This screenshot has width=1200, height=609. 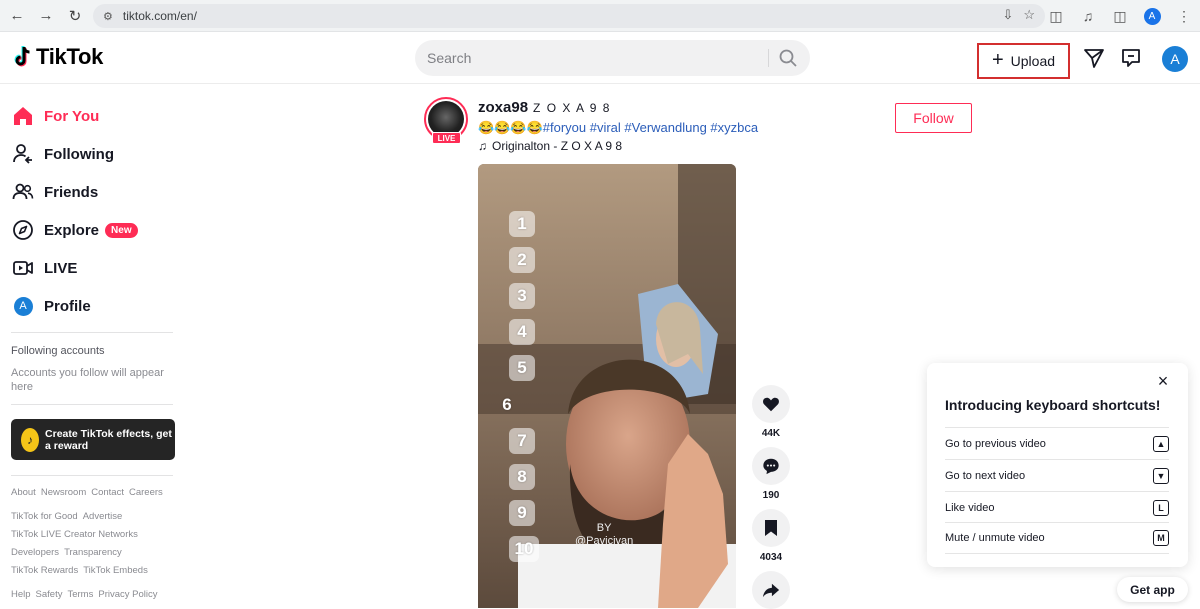 I want to click on address-bar: ⚙ tiktok.com/en/ ⇩ ☆, so click(x=569, y=16).